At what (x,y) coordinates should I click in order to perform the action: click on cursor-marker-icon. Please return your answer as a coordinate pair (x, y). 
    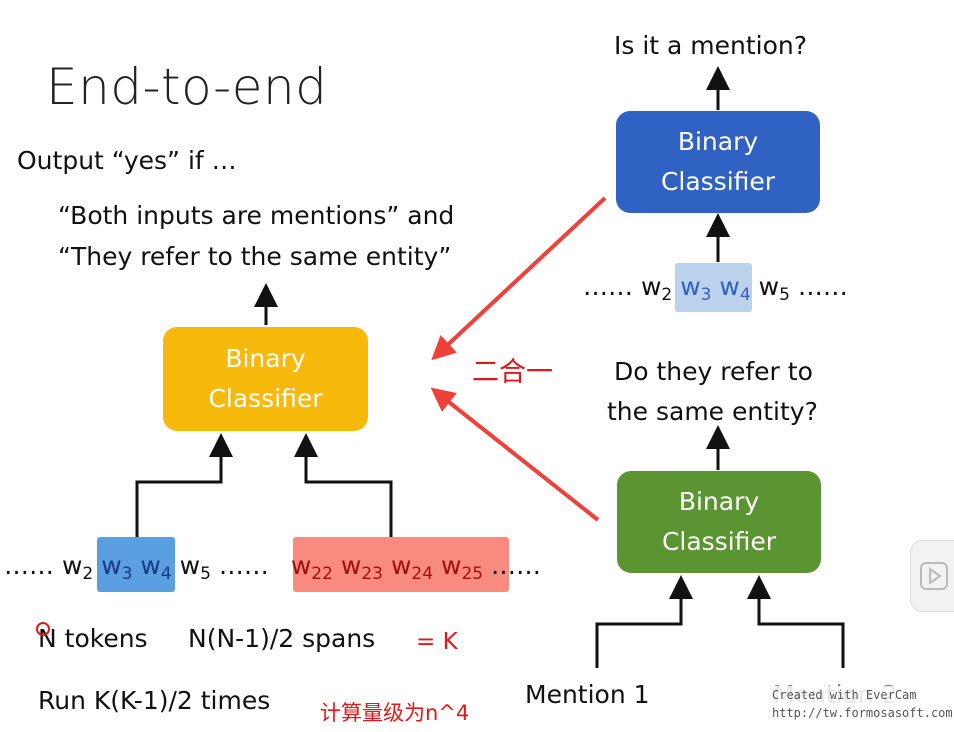
    Looking at the image, I should click on (43, 629).